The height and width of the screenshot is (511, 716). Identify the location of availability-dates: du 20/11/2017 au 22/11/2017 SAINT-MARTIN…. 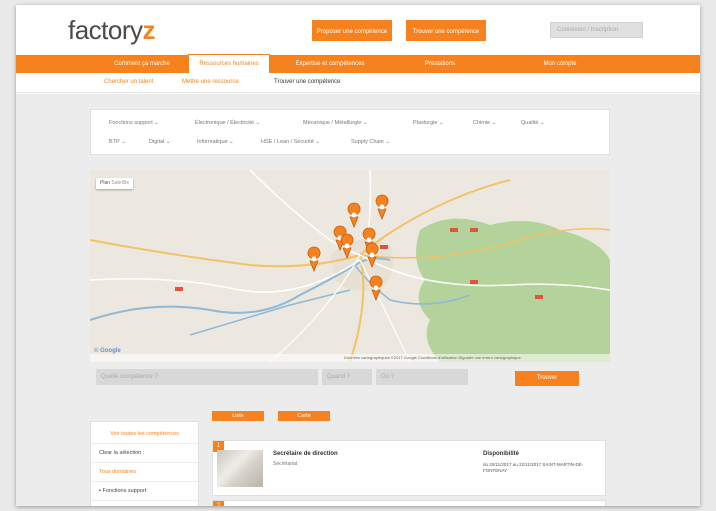
(533, 467).